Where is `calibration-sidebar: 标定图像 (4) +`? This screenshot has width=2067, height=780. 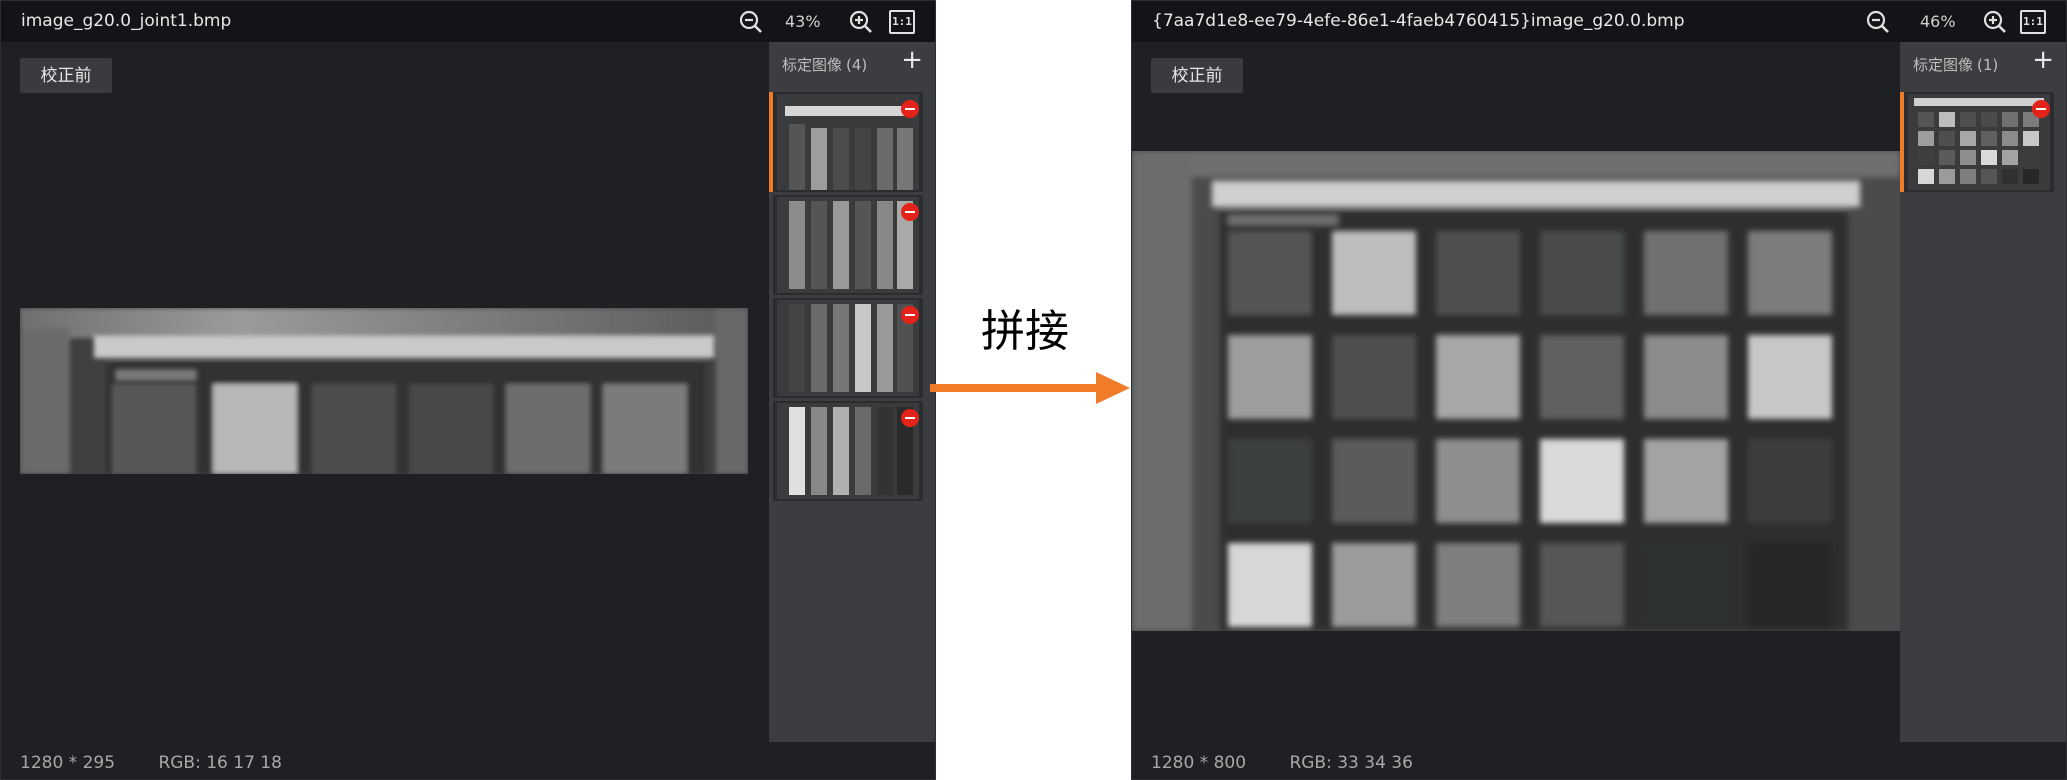 calibration-sidebar: 标定图像 (4) + is located at coordinates (852, 392).